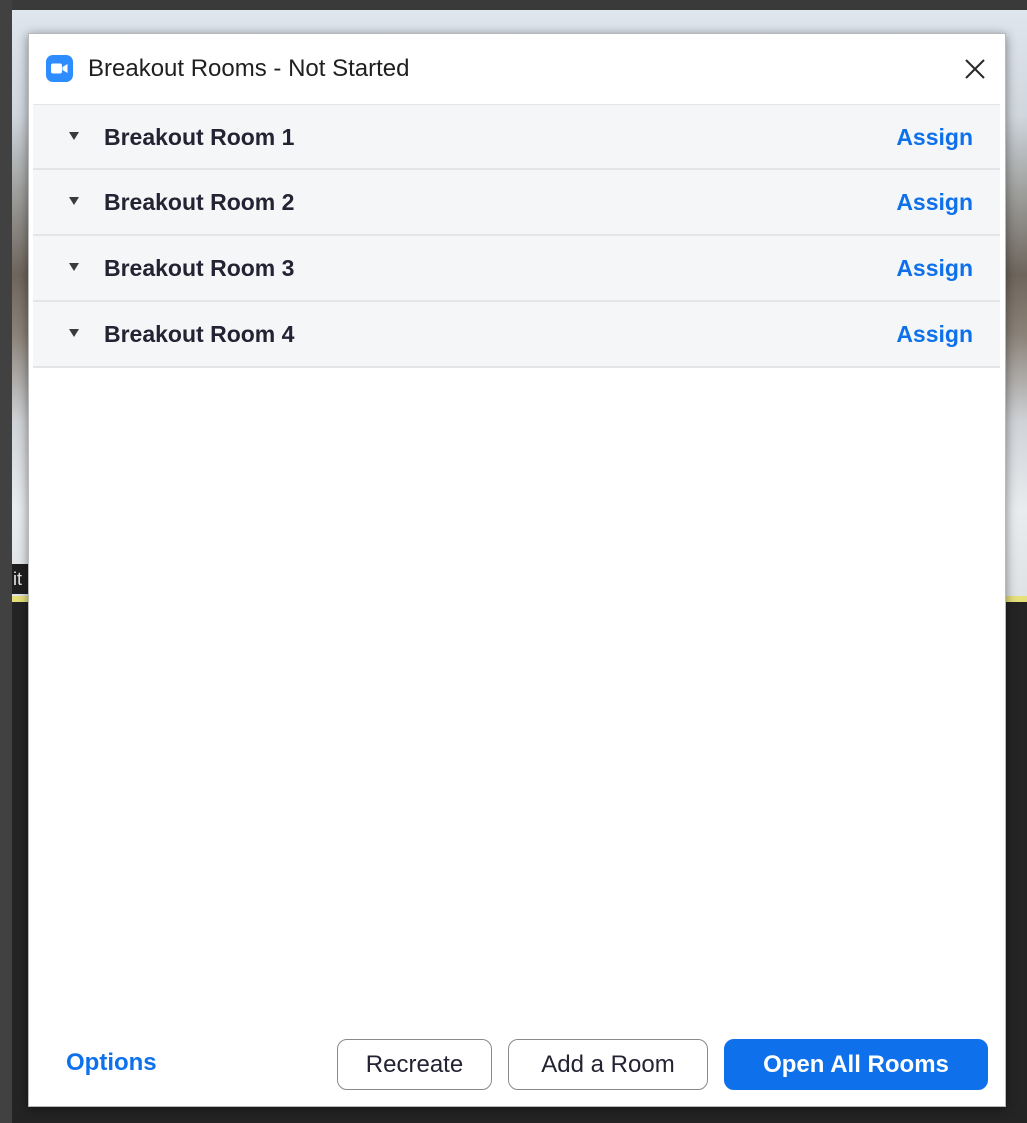 The width and height of the screenshot is (1027, 1123). What do you see at coordinates (199, 268) in the screenshot?
I see `room-name: Breakout Room 3` at bounding box center [199, 268].